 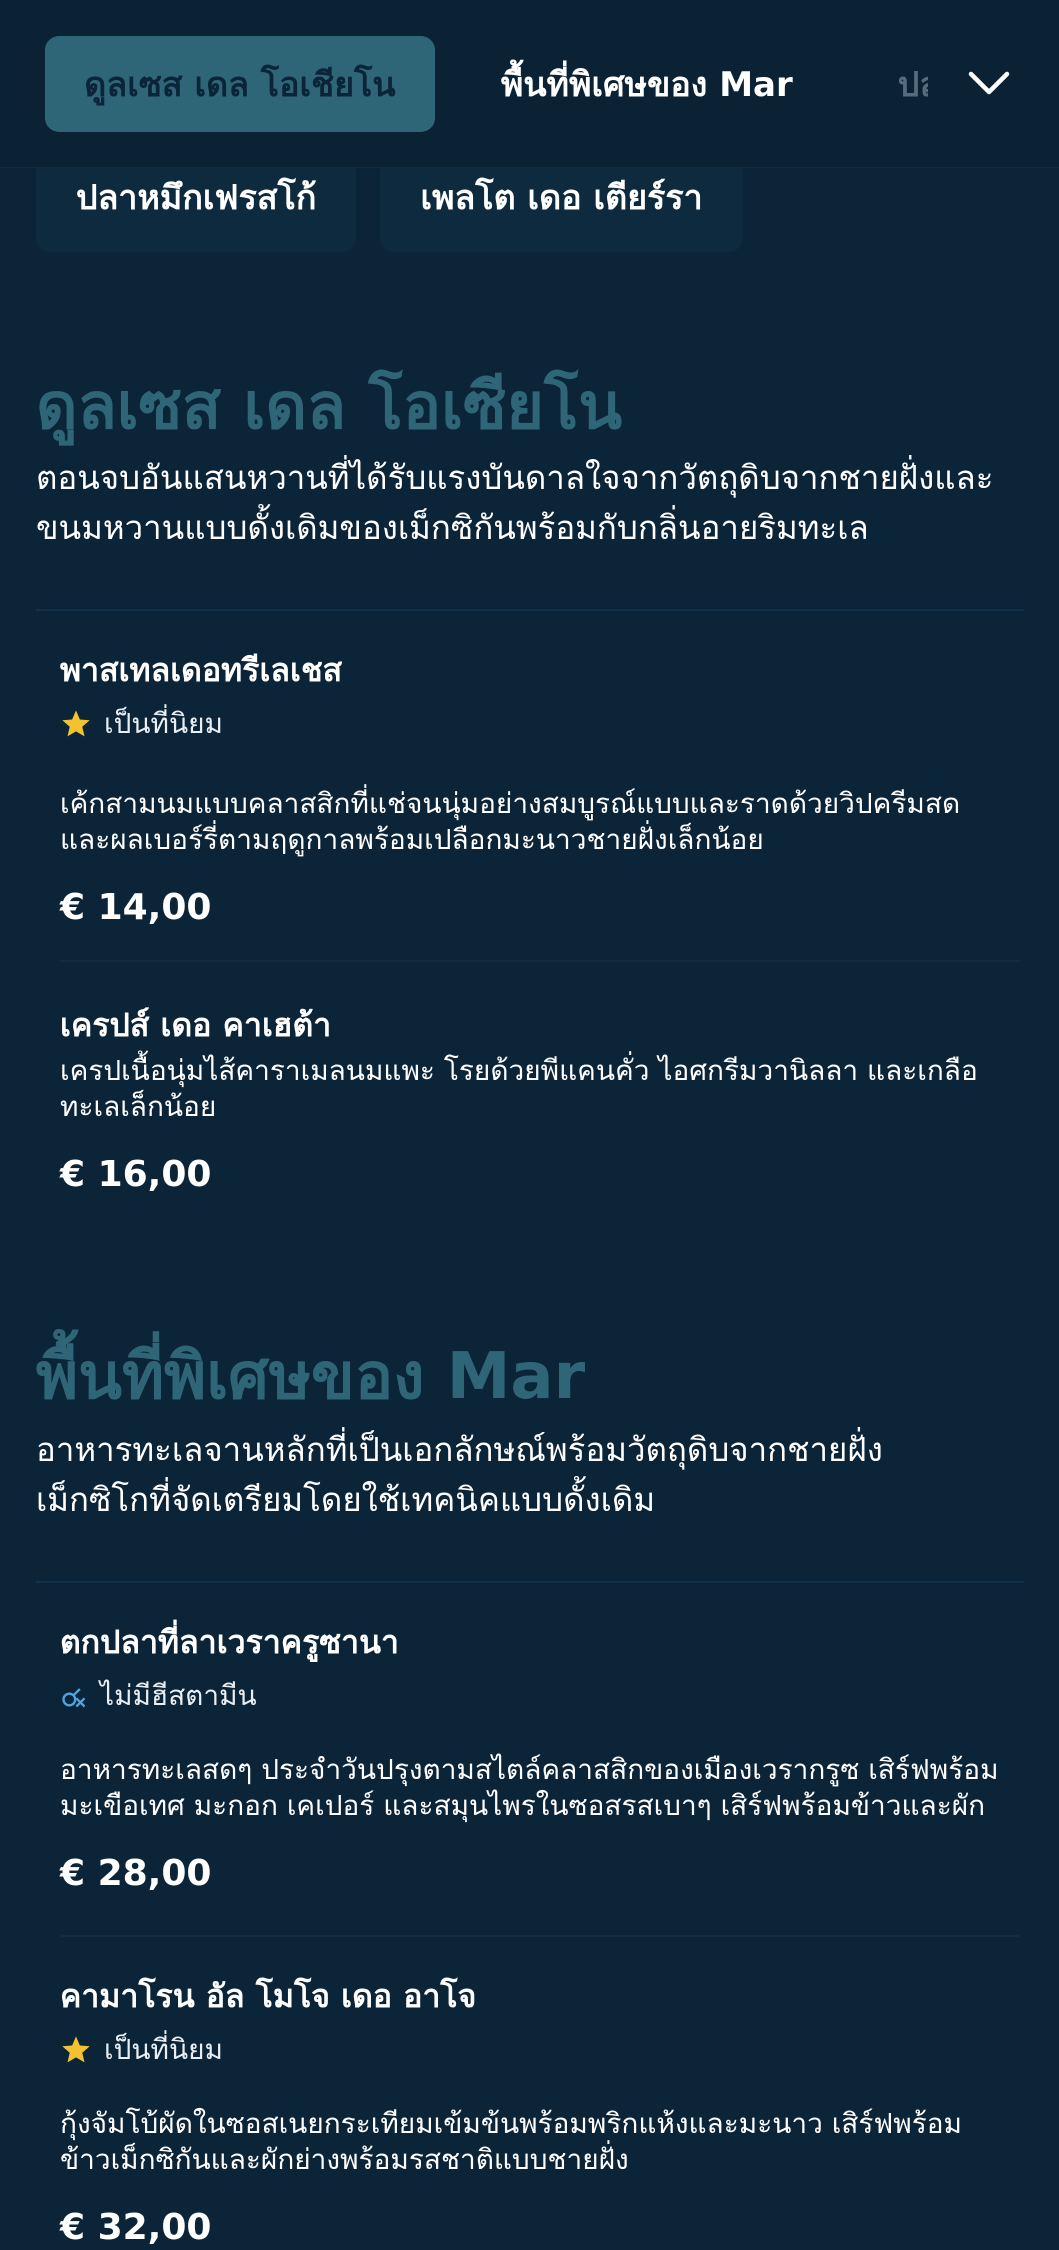 What do you see at coordinates (136, 907) in the screenshot?
I see `item-price: € 14,00` at bounding box center [136, 907].